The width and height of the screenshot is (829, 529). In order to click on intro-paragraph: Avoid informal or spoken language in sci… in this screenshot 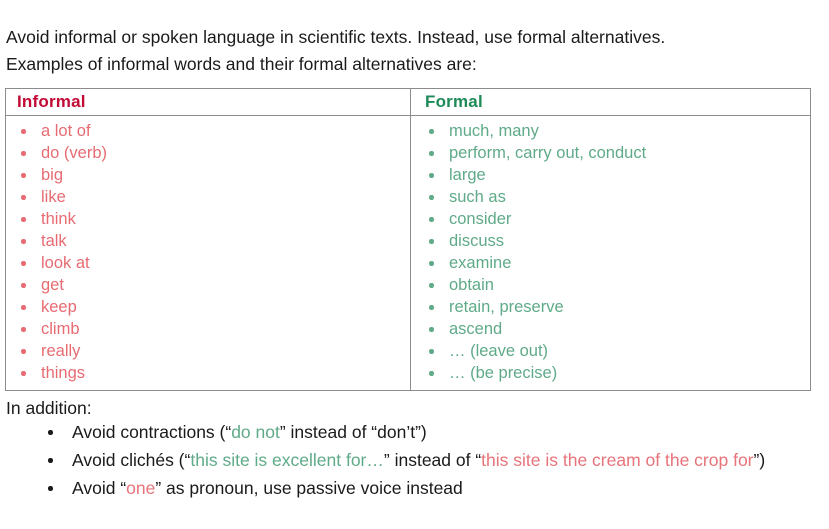, I will do `click(336, 50)`.